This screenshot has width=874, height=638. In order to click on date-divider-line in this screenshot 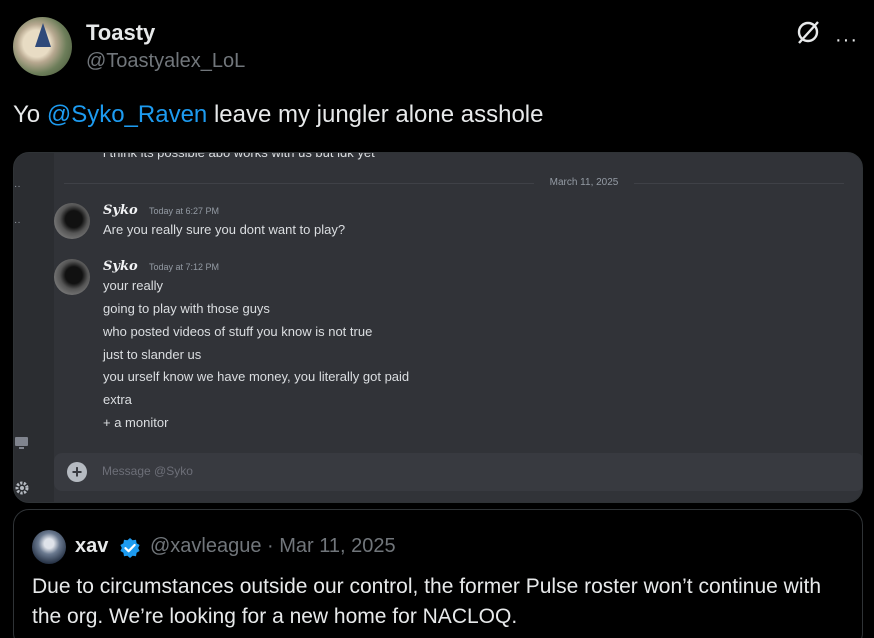, I will do `click(454, 183)`.